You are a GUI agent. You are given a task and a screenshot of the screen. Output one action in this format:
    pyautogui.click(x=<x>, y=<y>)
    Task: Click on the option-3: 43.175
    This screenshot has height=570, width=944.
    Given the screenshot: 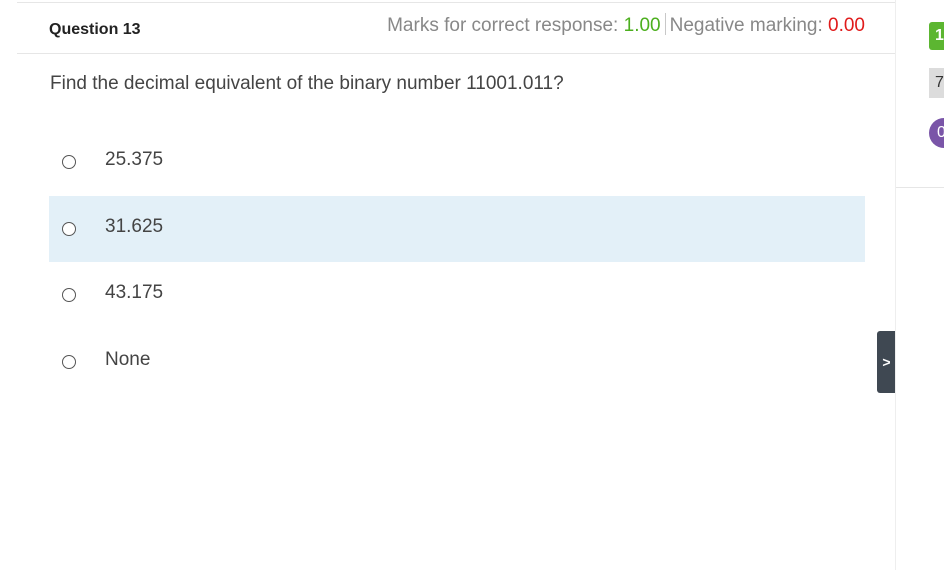 What is the action you would take?
    pyautogui.click(x=457, y=295)
    